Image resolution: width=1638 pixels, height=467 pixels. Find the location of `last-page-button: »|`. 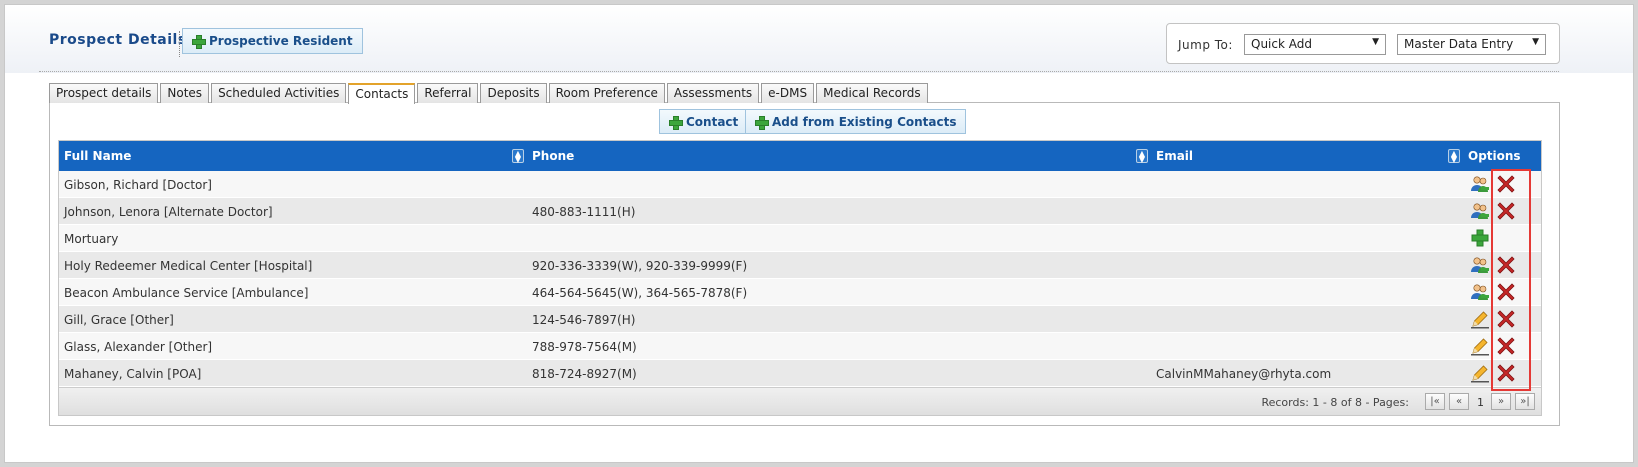

last-page-button: »| is located at coordinates (1525, 401).